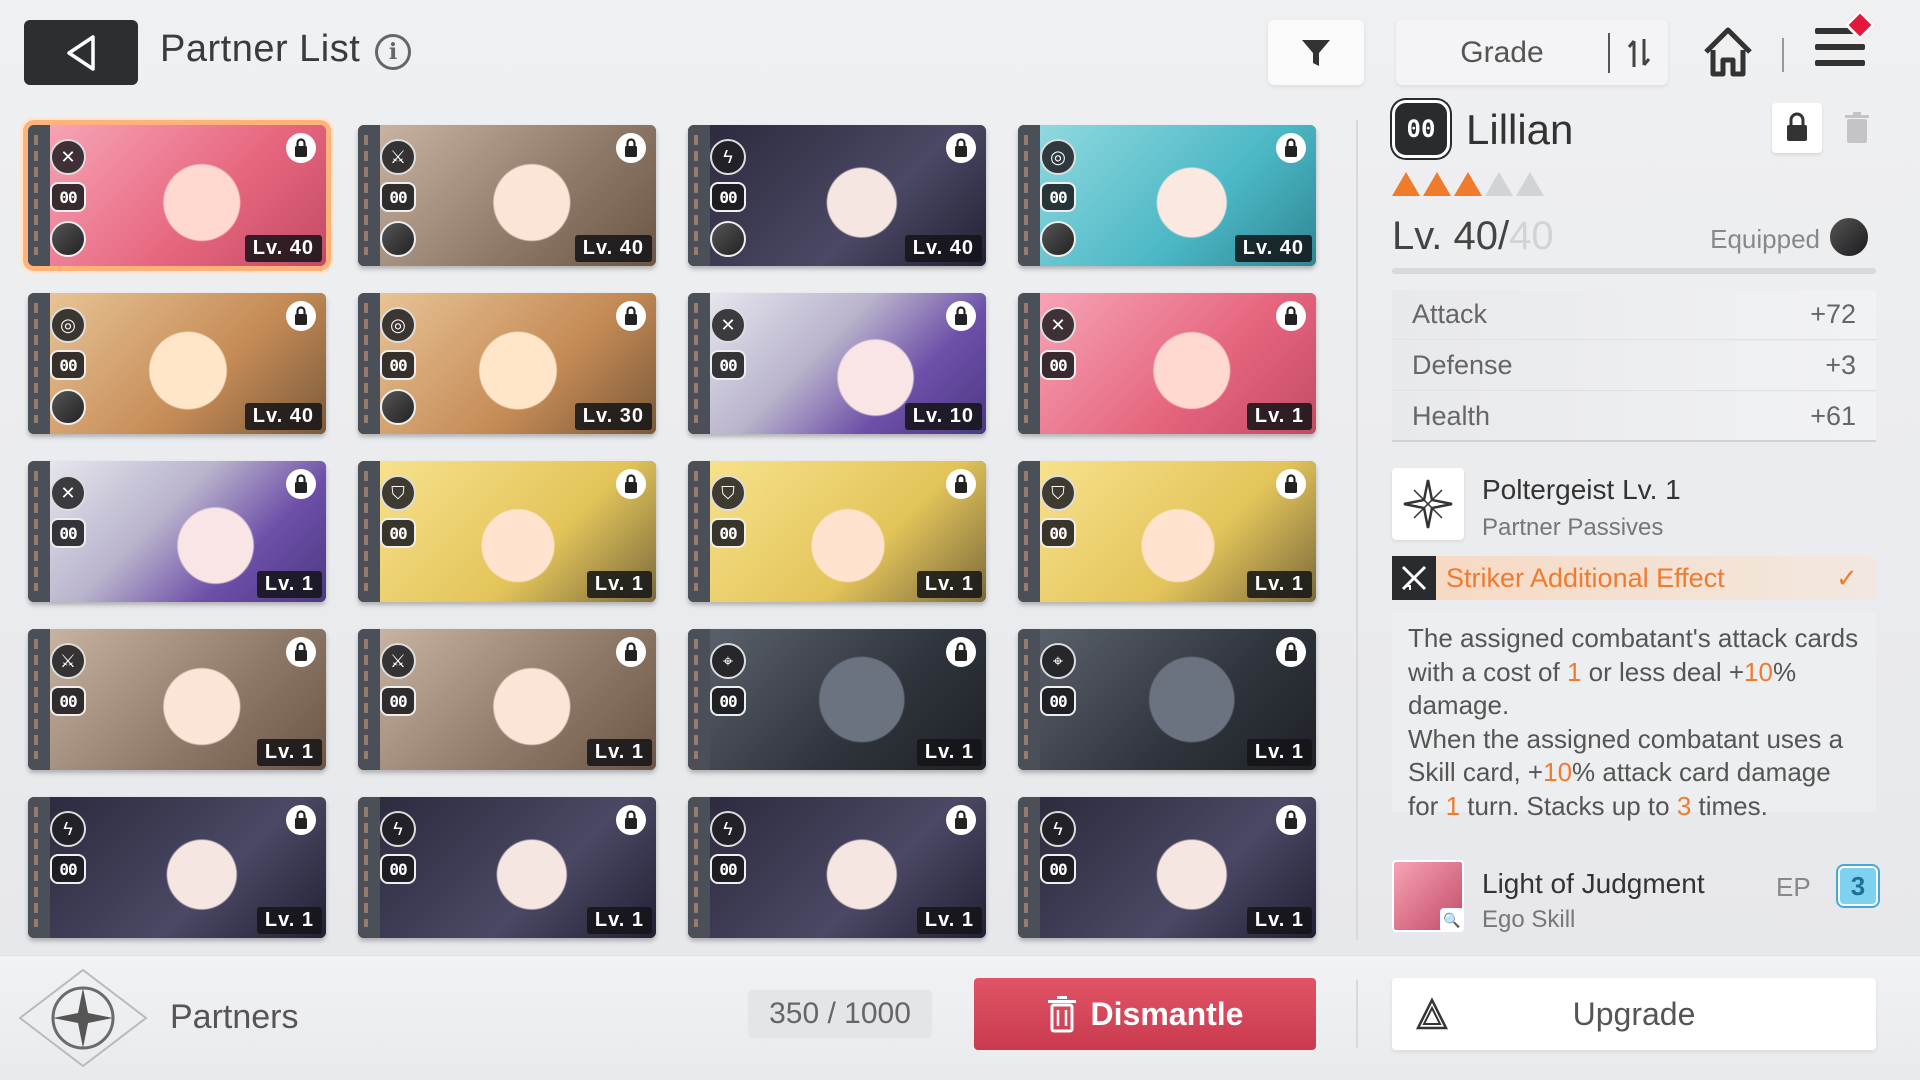  What do you see at coordinates (1634, 507) in the screenshot?
I see `passive-skill: Poltergeist Lv. 1 Partner Passives` at bounding box center [1634, 507].